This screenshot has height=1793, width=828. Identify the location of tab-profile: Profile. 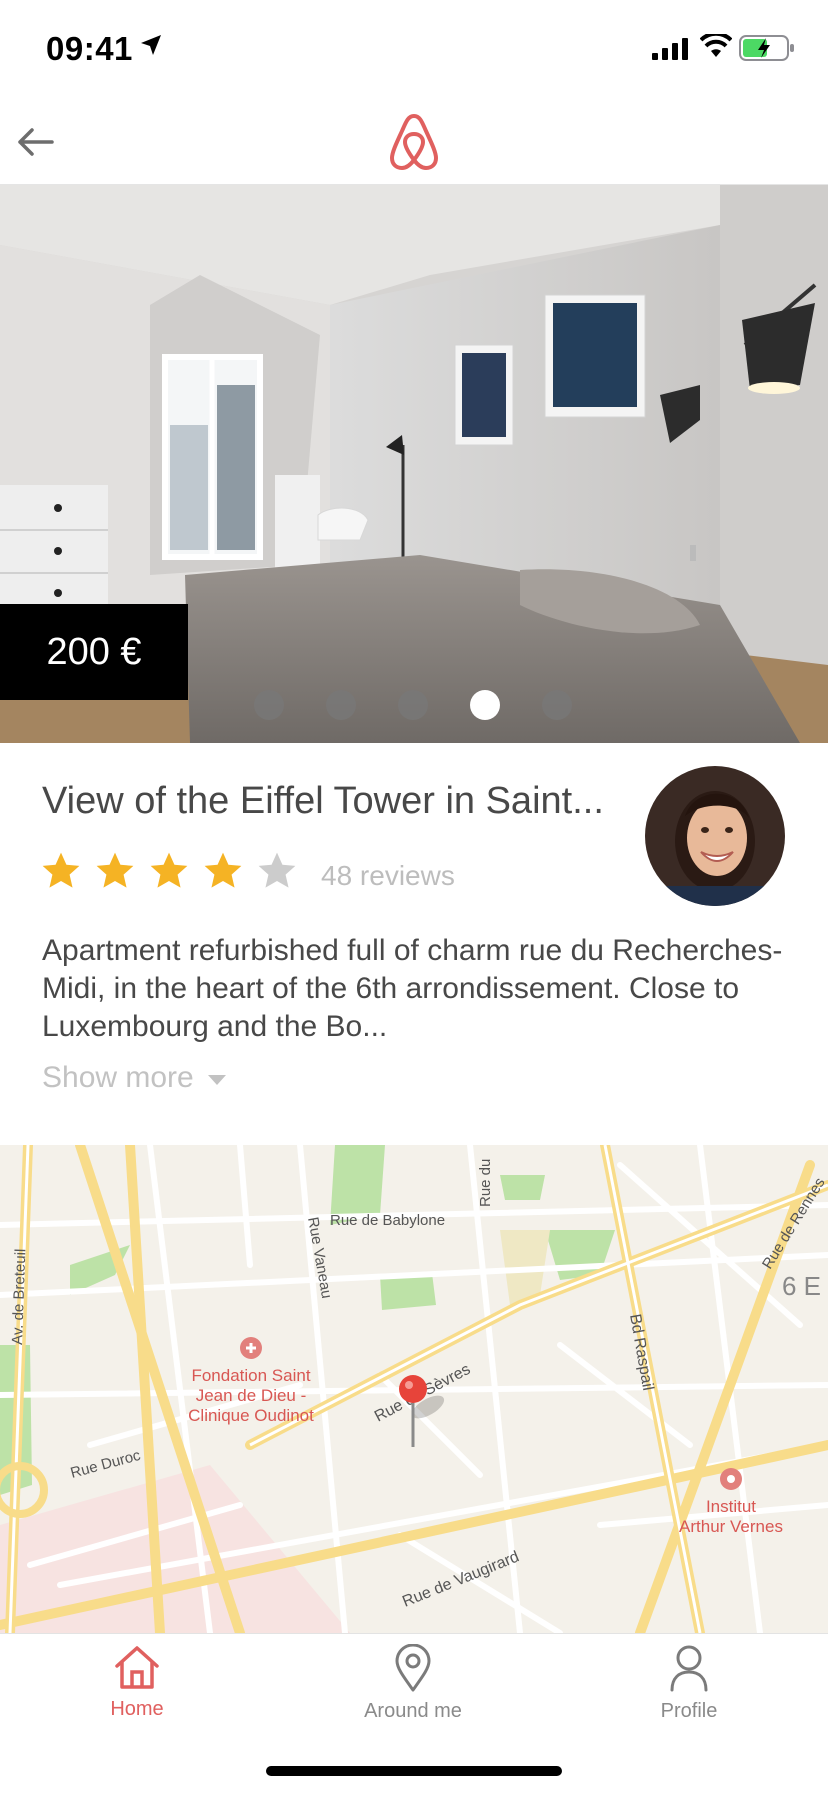
(689, 1694).